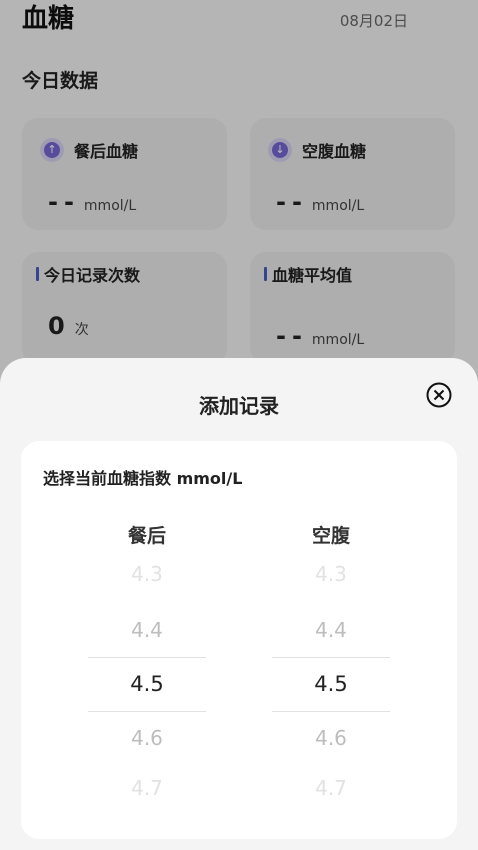 The height and width of the screenshot is (850, 478). What do you see at coordinates (143, 478) in the screenshot?
I see `picker-prompt: 选择当前血糖指数 mmol/L` at bounding box center [143, 478].